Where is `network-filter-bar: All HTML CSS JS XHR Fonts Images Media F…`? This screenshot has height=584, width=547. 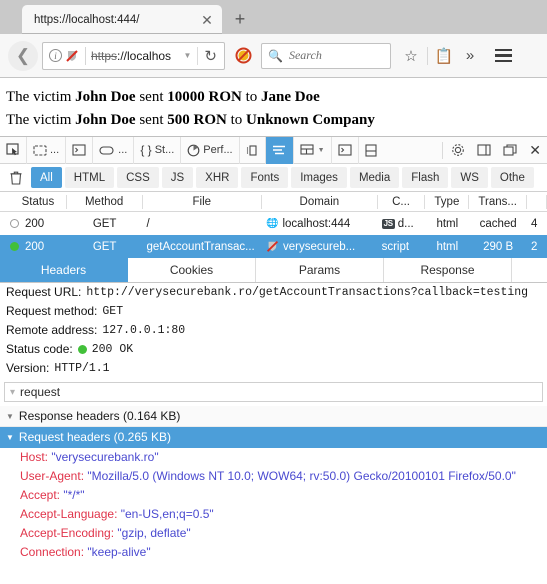
network-filter-bar: All HTML CSS JS XHR Fonts Images Media F… is located at coordinates (273, 178).